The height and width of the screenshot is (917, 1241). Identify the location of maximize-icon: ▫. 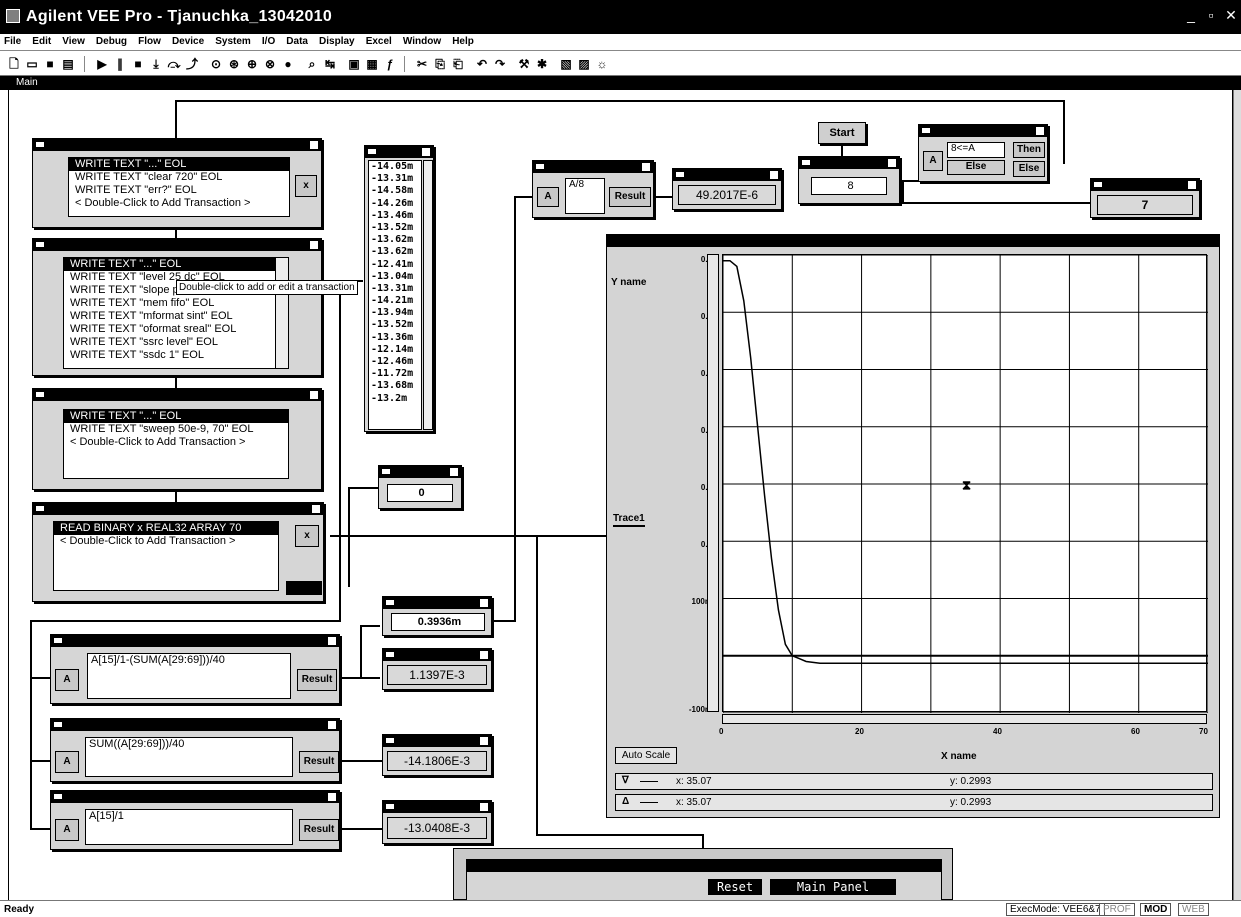
(1211, 15).